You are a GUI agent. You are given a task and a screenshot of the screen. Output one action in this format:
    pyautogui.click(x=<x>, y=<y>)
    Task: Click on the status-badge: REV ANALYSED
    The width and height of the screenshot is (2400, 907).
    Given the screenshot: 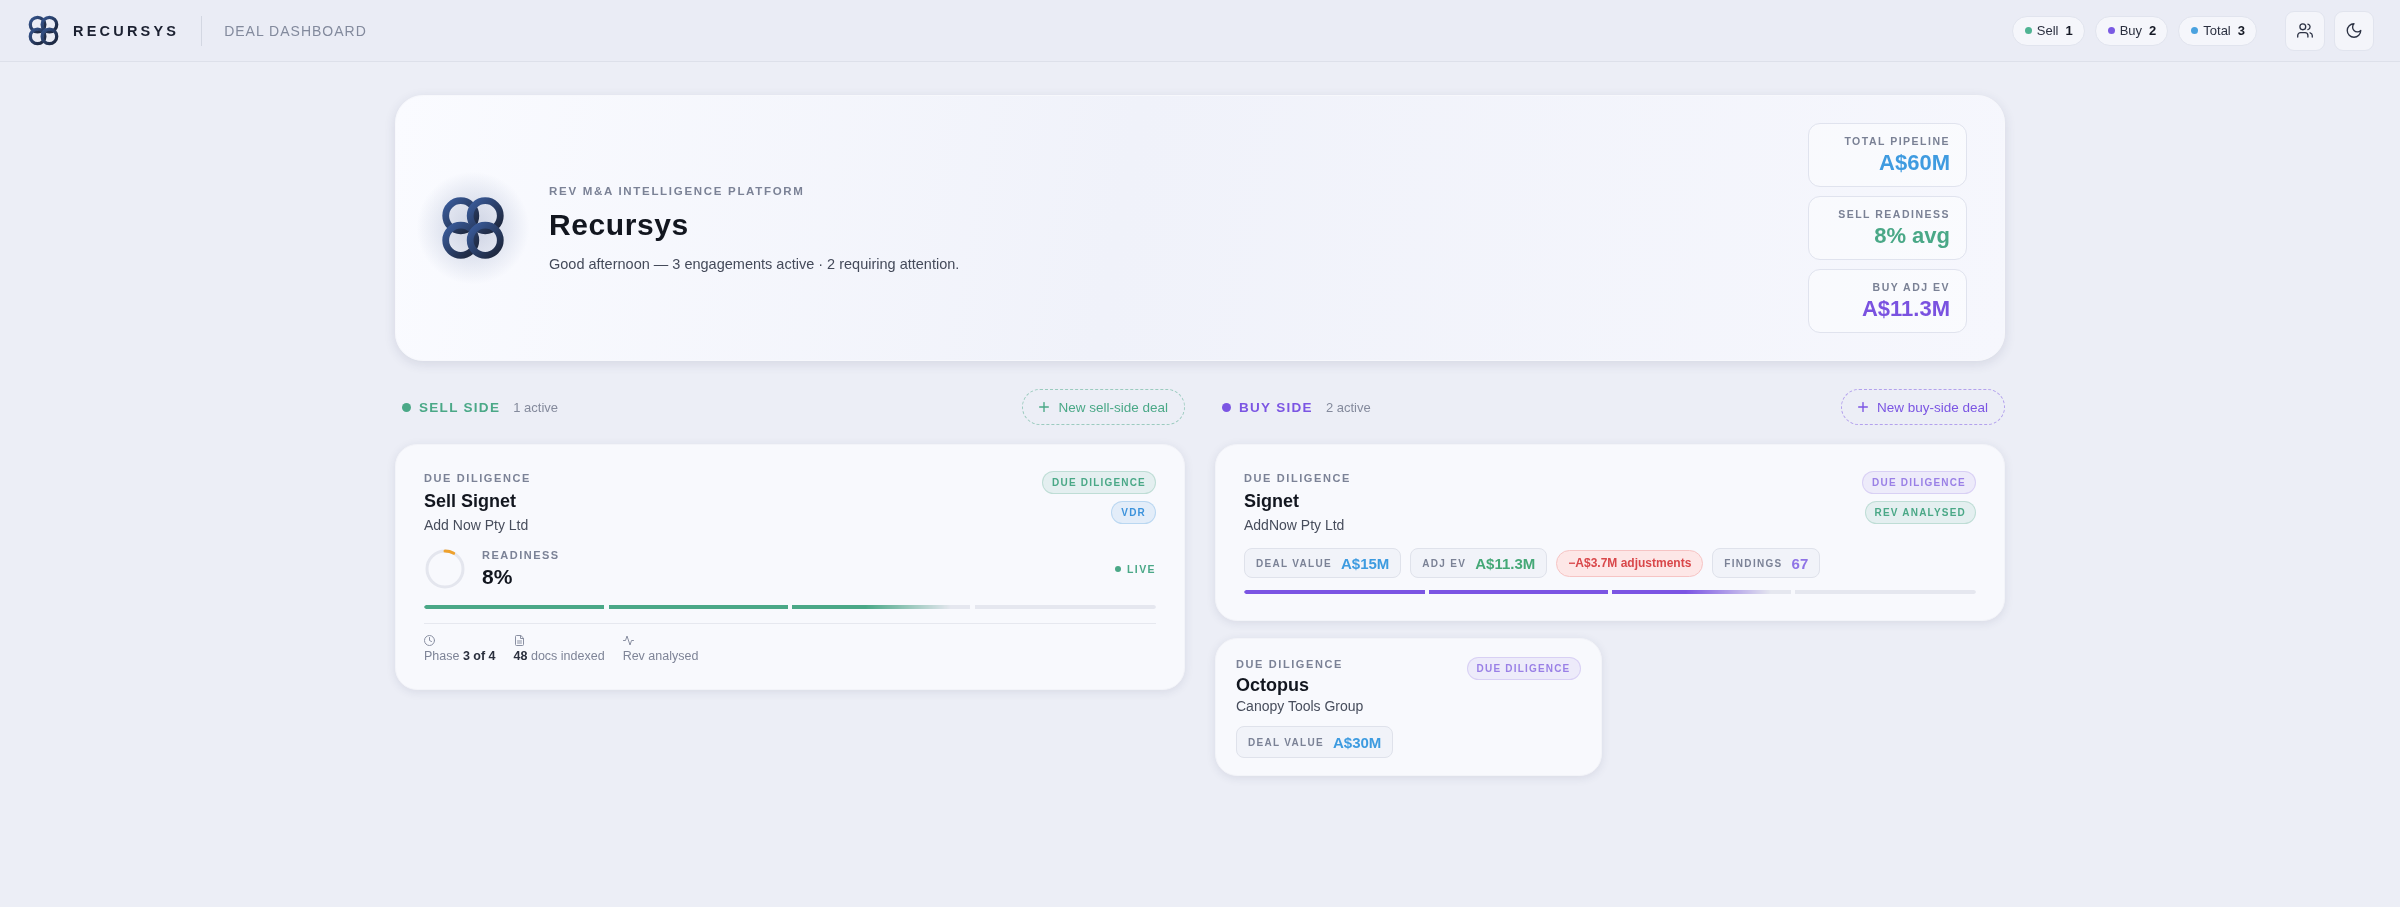 What is the action you would take?
    pyautogui.click(x=1920, y=512)
    